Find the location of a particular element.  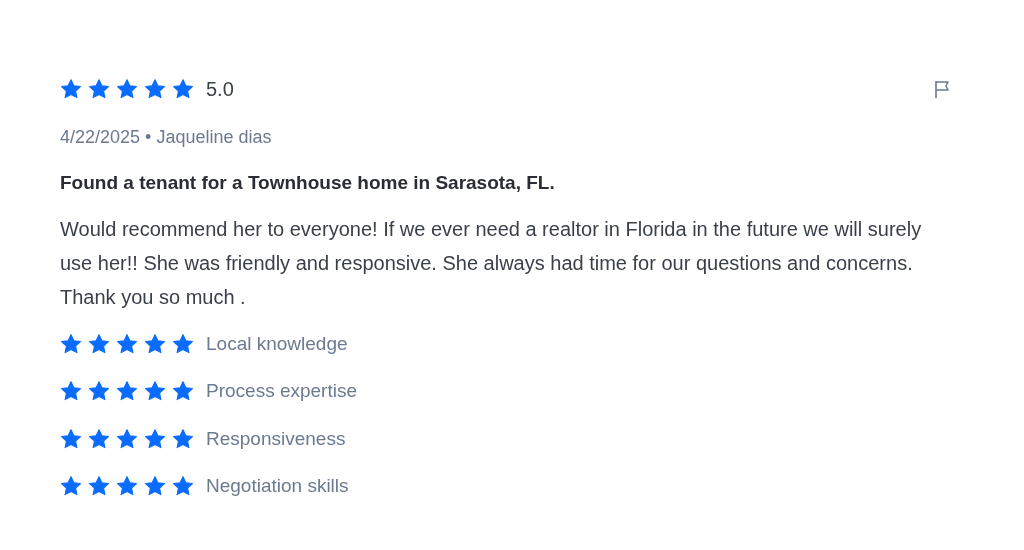

review-date: 4/22/2025 is located at coordinates (100, 137).